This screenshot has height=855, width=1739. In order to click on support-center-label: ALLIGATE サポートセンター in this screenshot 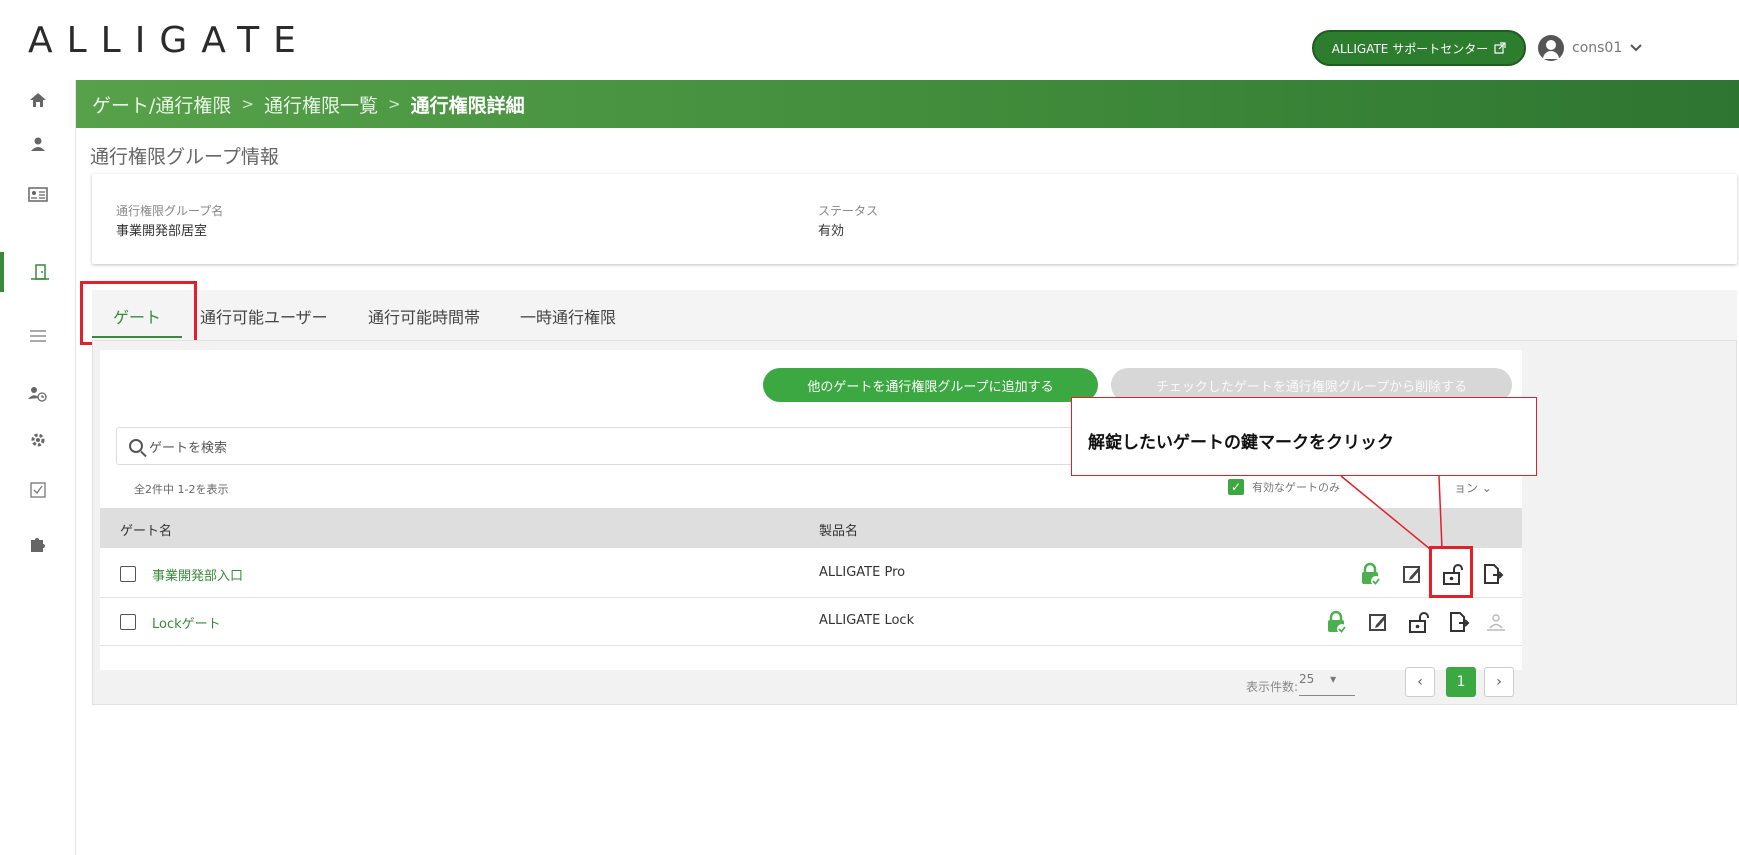, I will do `click(1410, 48)`.